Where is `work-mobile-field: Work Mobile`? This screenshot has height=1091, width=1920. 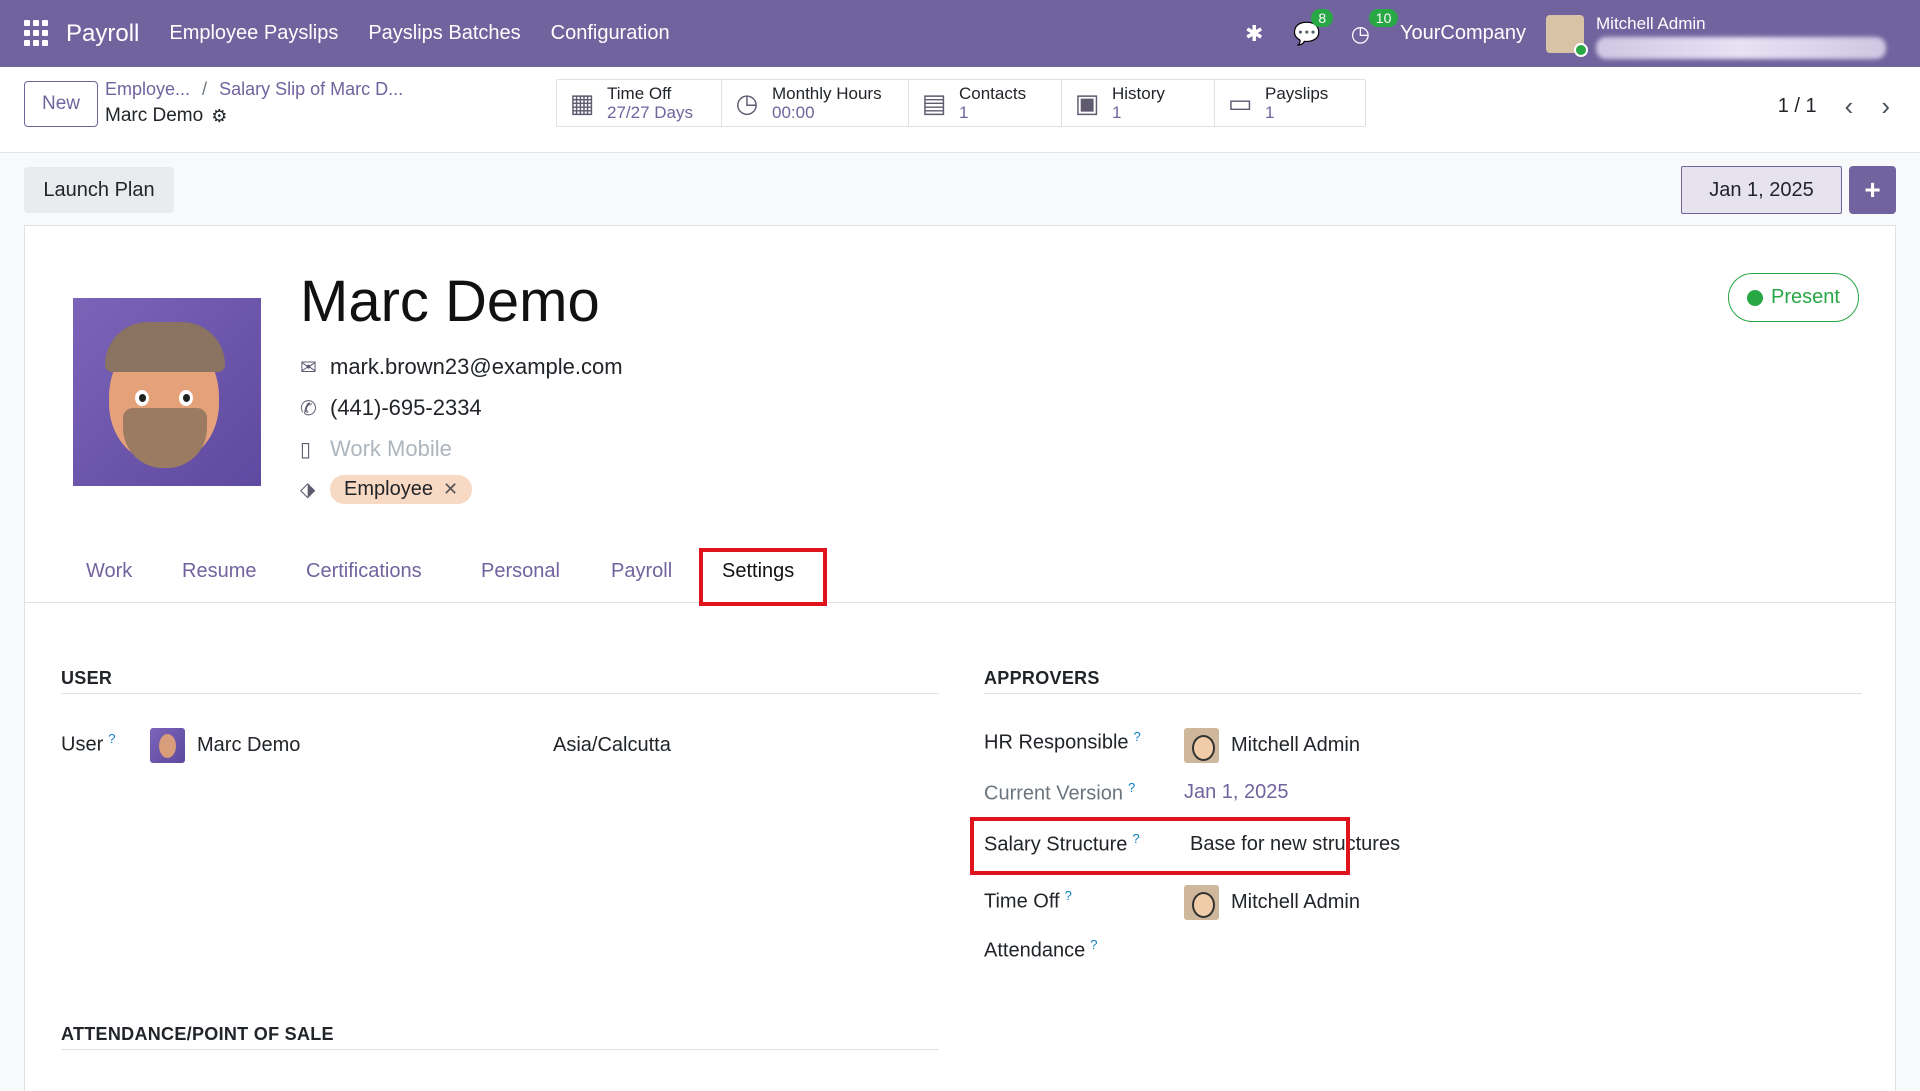
work-mobile-field: Work Mobile is located at coordinates (391, 449).